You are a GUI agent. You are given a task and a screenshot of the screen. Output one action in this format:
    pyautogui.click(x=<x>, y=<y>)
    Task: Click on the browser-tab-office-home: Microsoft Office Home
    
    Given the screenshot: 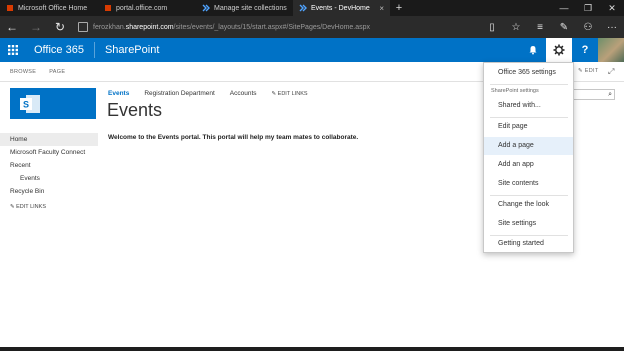 What is the action you would take?
    pyautogui.click(x=49, y=8)
    